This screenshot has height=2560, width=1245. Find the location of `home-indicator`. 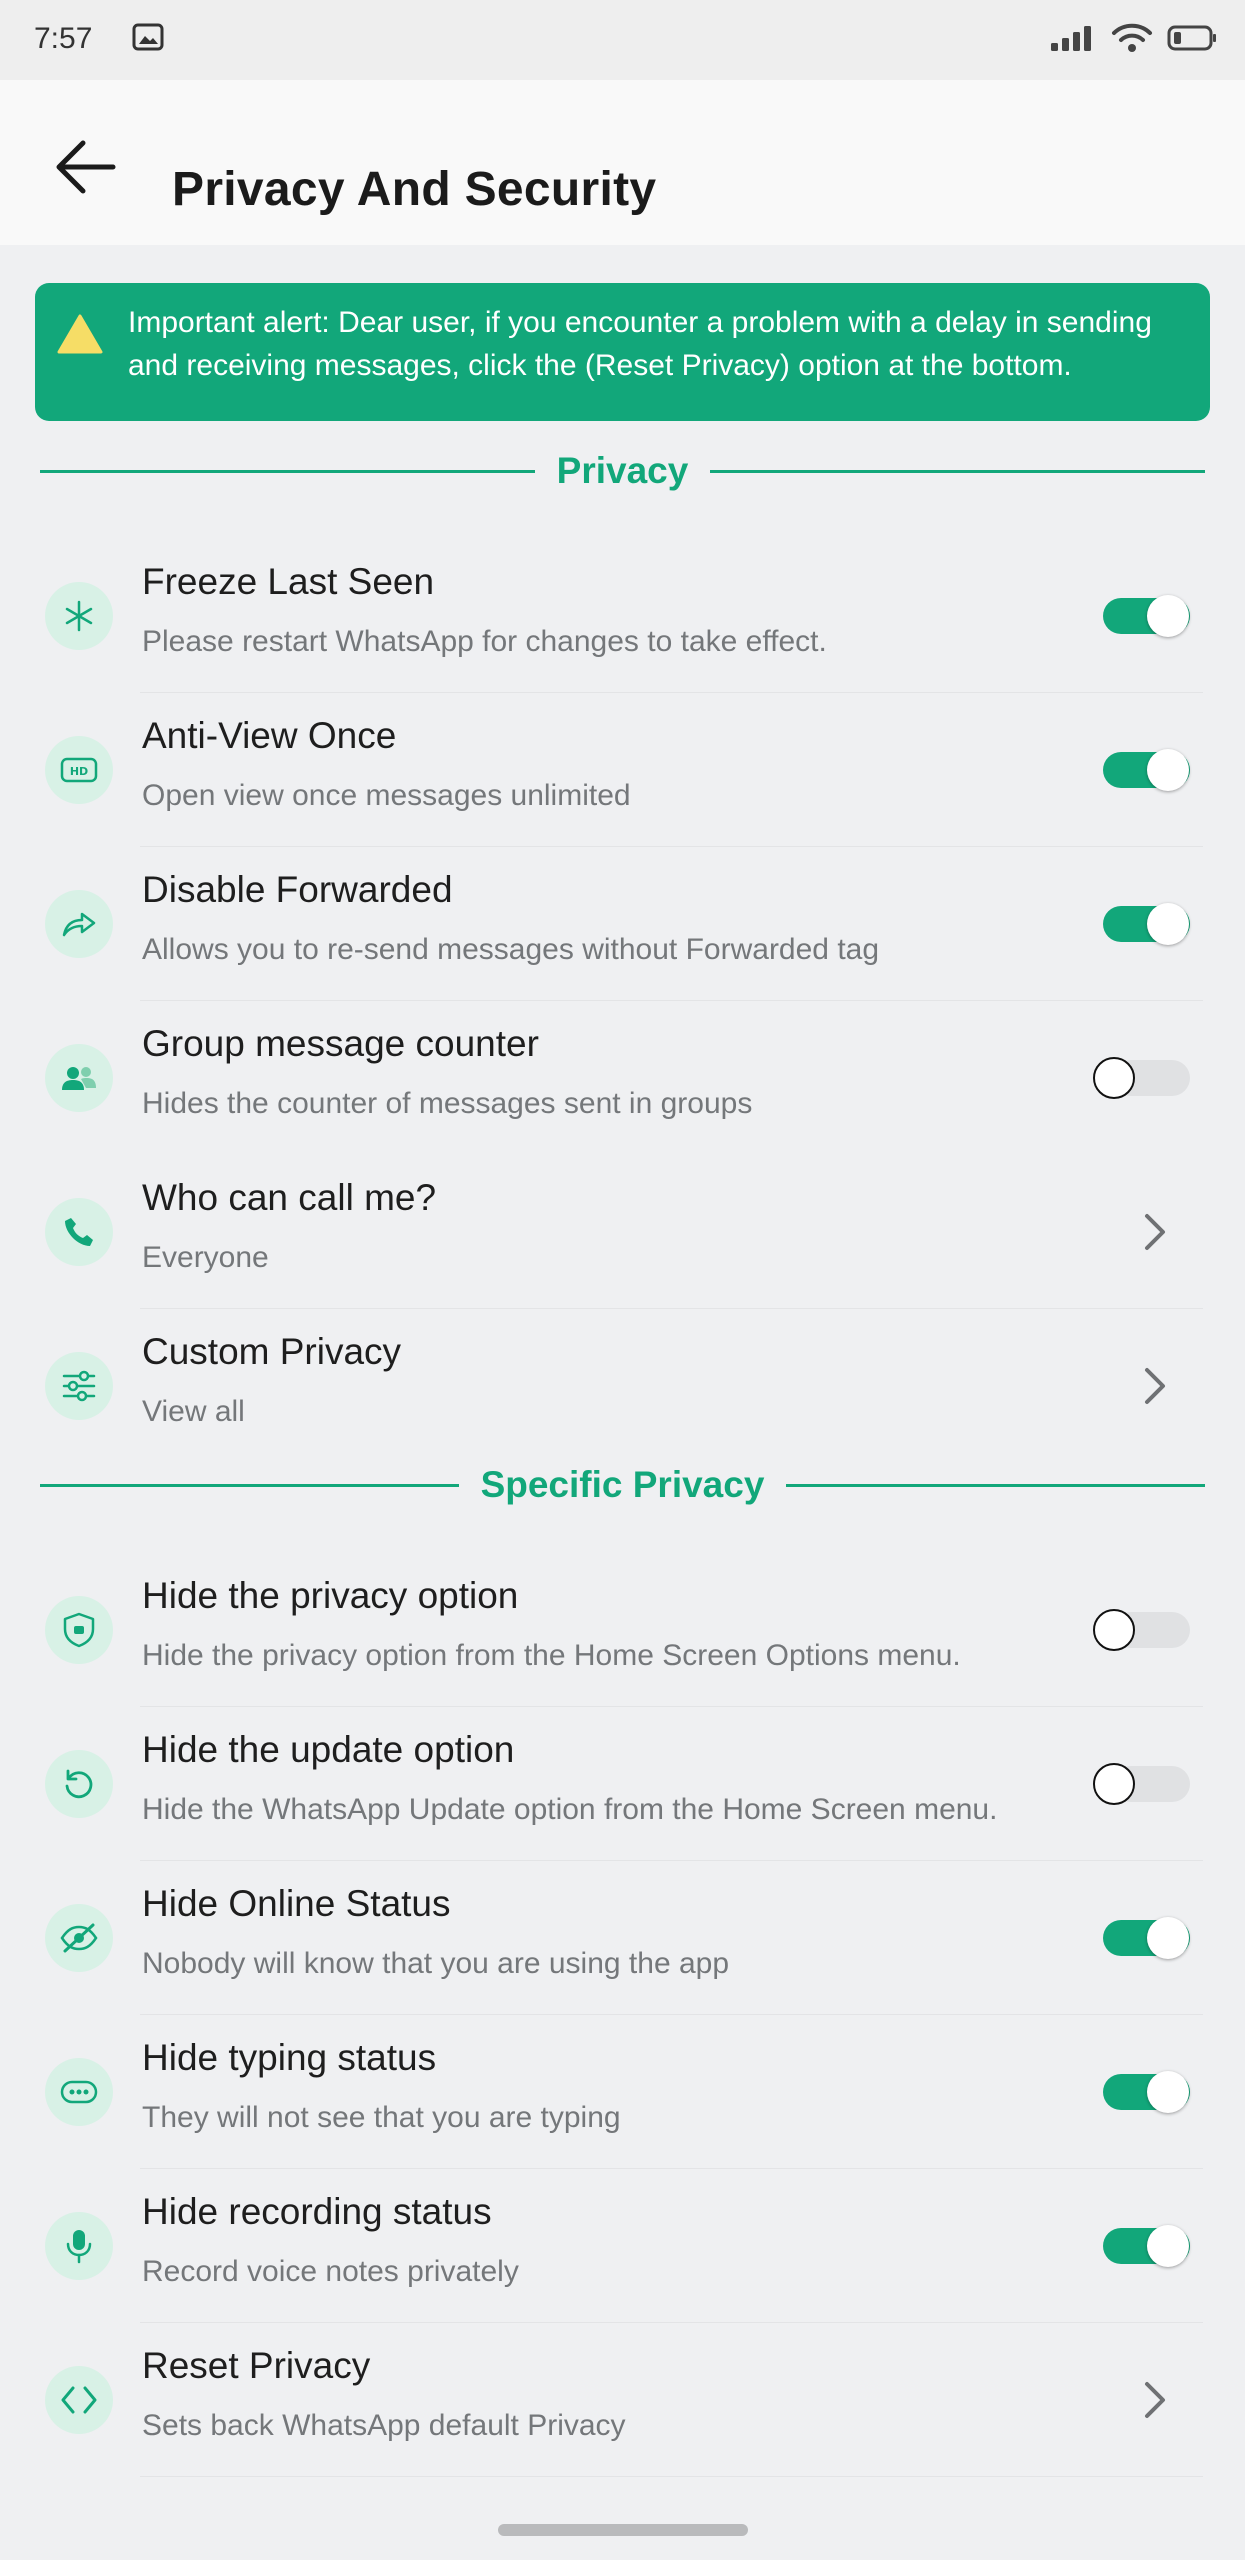

home-indicator is located at coordinates (623, 2530).